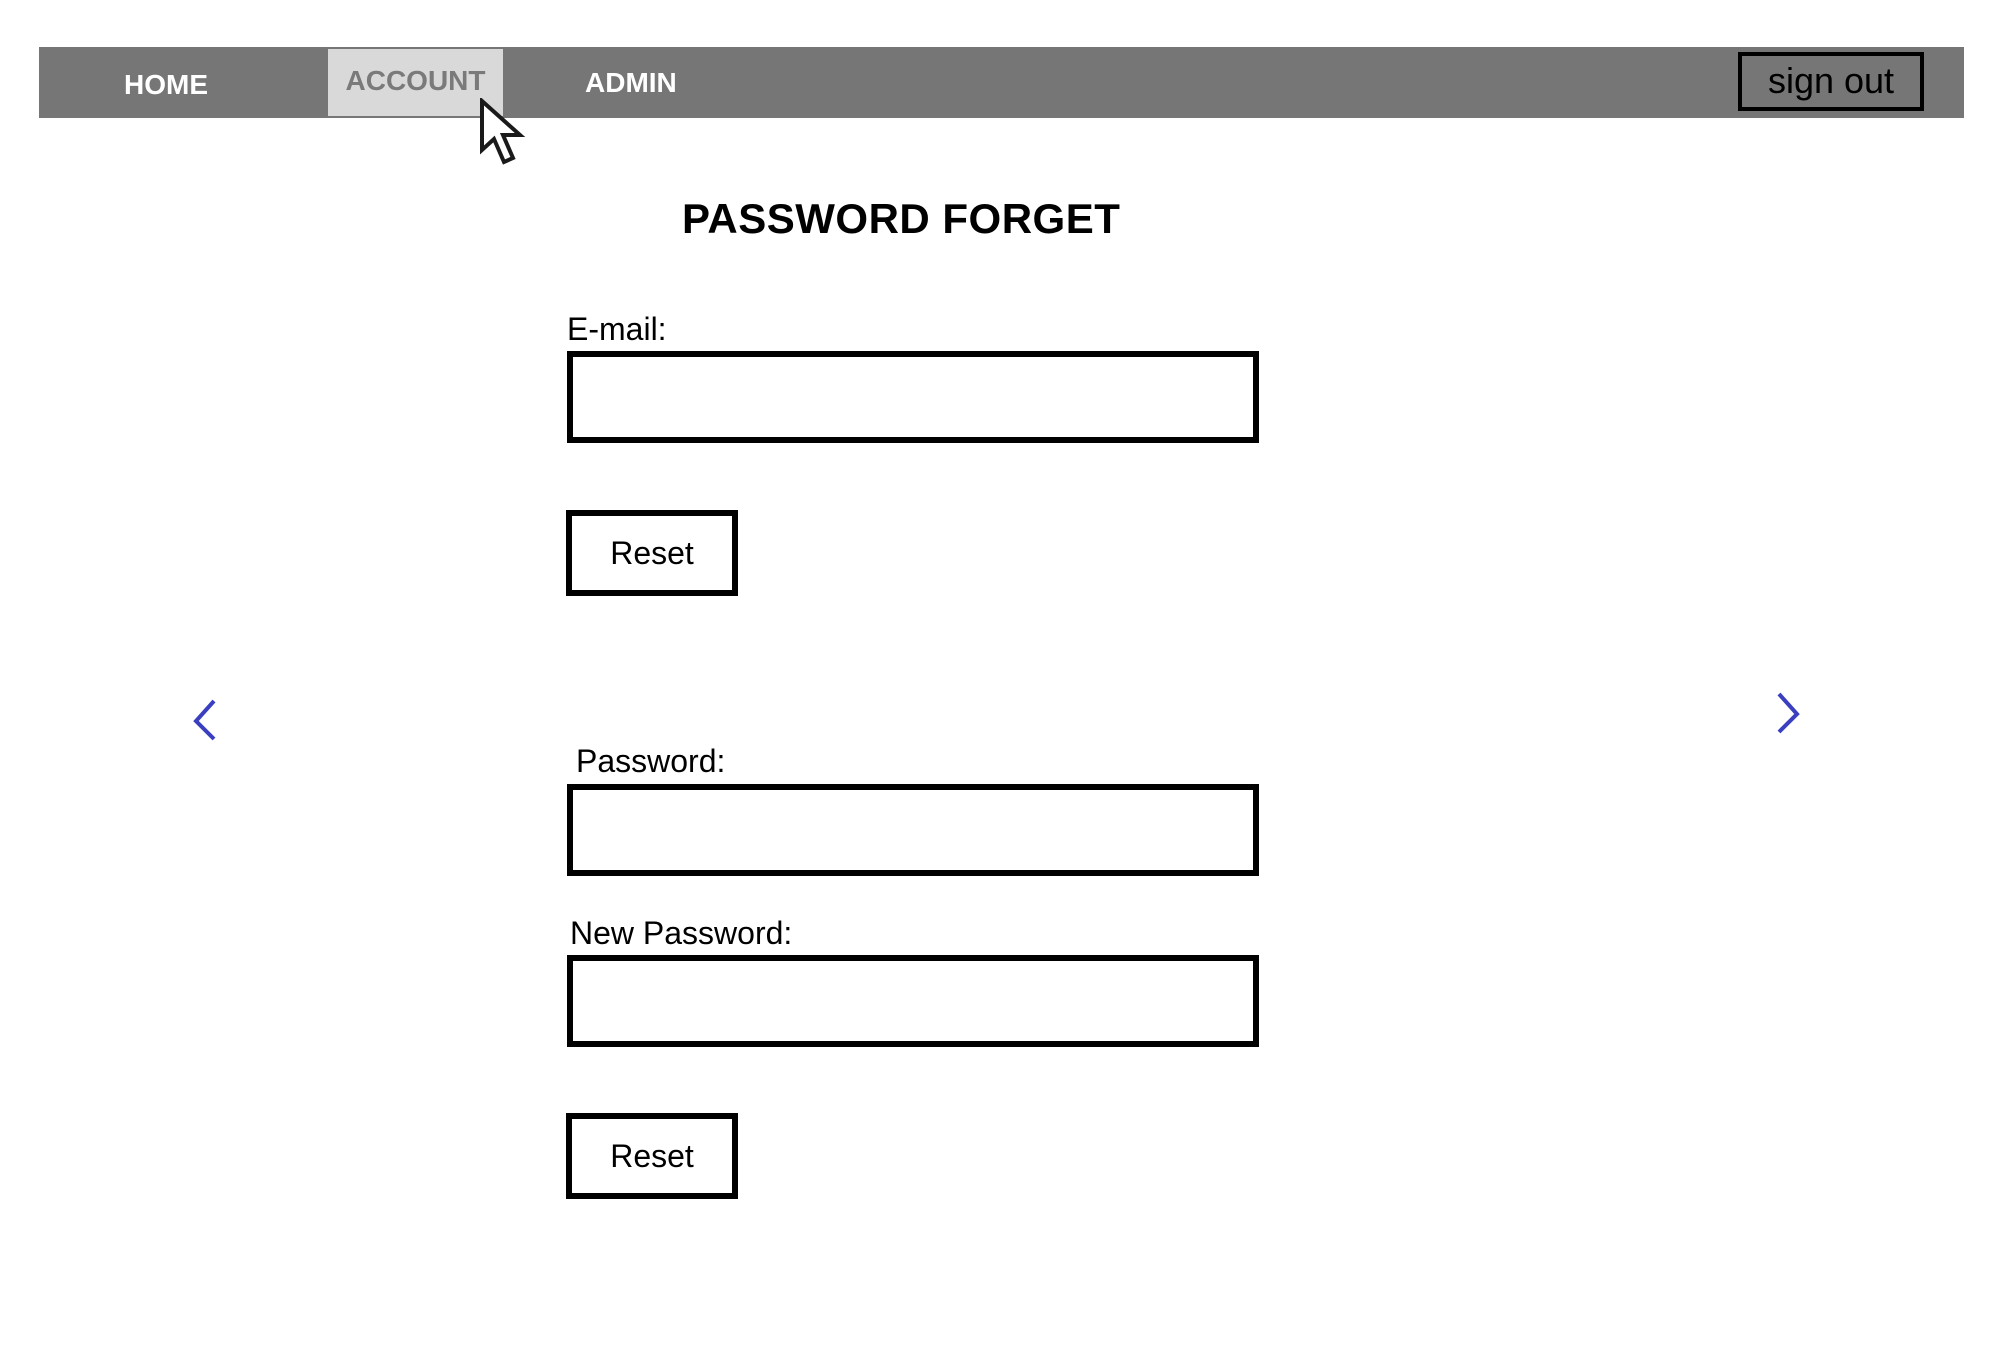 The image size is (1999, 1351). I want to click on password-field, so click(913, 830).